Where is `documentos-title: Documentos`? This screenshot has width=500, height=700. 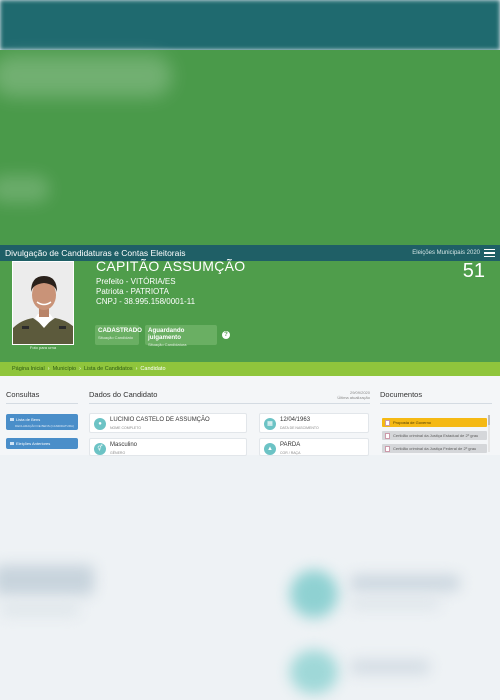
documentos-title: Documentos is located at coordinates (401, 394).